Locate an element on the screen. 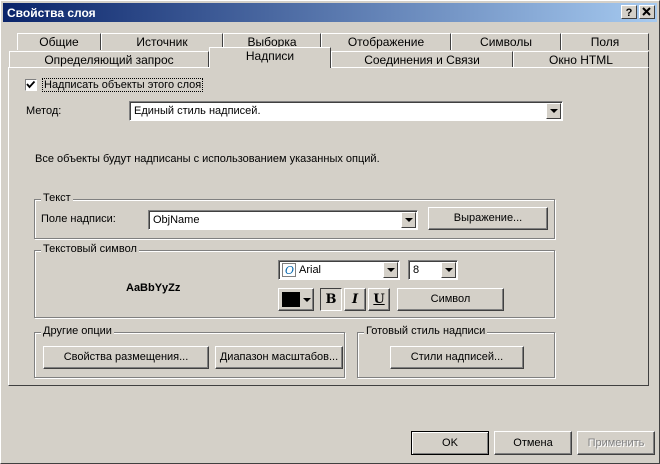 The width and height of the screenshot is (660, 464). other-options-group-title: Другие опции is located at coordinates (77, 331).